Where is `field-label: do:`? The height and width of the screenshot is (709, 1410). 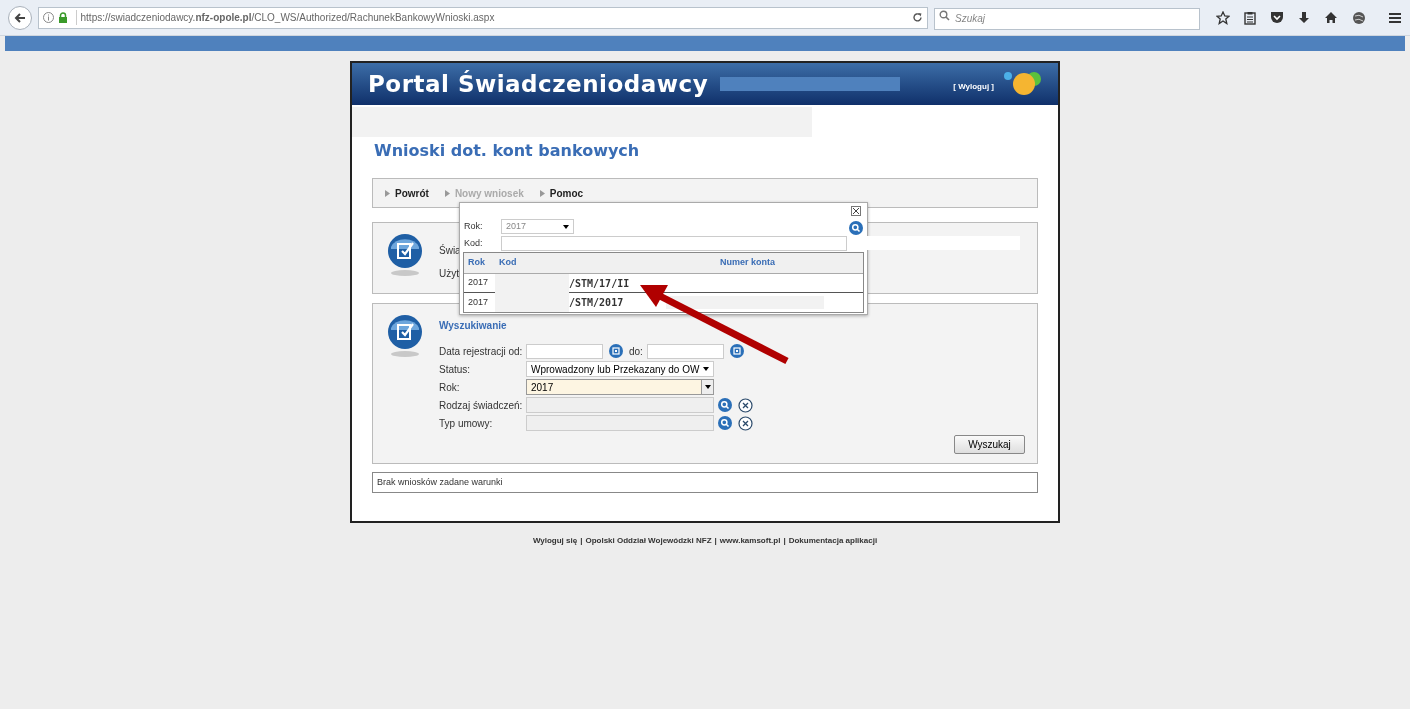
field-label: do: is located at coordinates (636, 351).